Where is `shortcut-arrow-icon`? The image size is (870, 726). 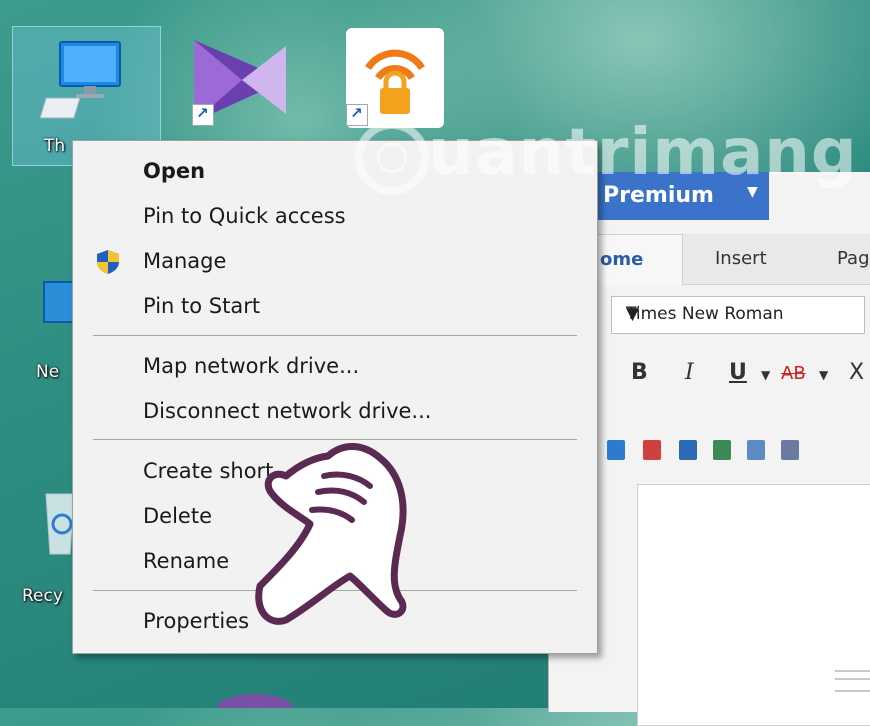 shortcut-arrow-icon is located at coordinates (203, 115).